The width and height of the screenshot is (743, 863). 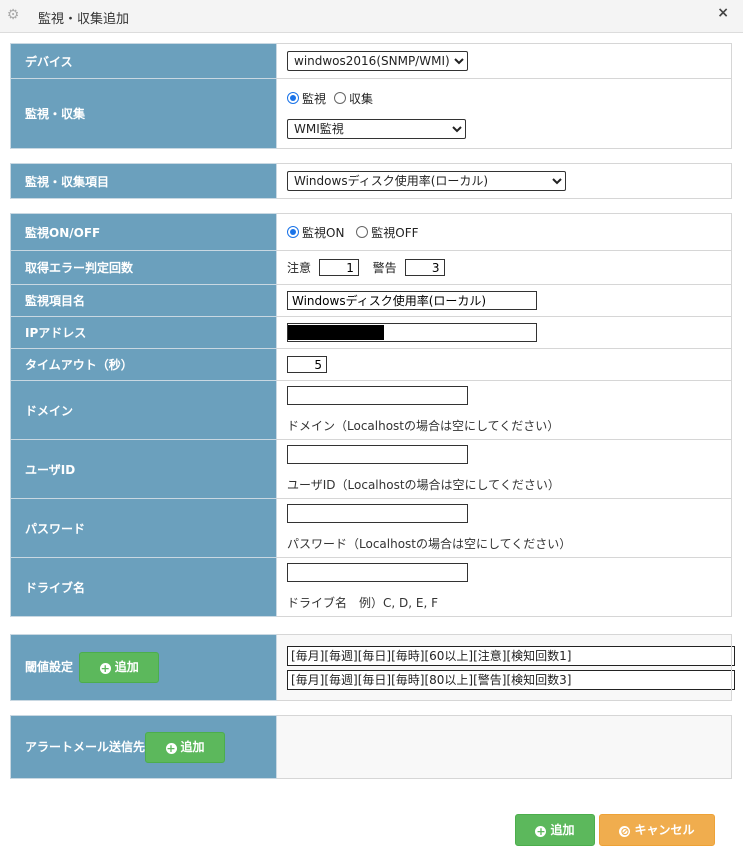 I want to click on userid-input, so click(x=377, y=454).